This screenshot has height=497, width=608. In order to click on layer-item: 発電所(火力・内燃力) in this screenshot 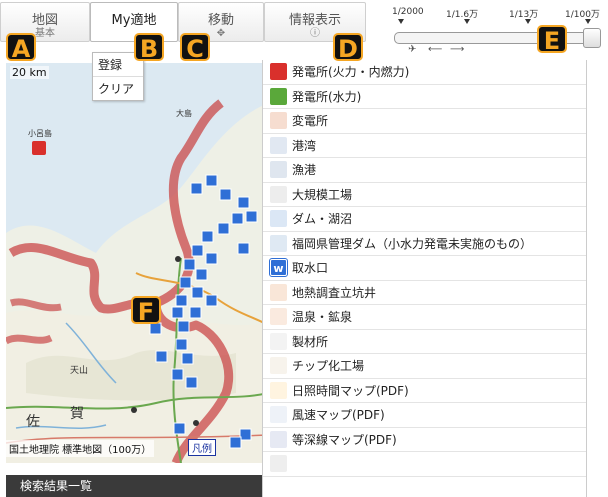, I will do `click(424, 72)`.